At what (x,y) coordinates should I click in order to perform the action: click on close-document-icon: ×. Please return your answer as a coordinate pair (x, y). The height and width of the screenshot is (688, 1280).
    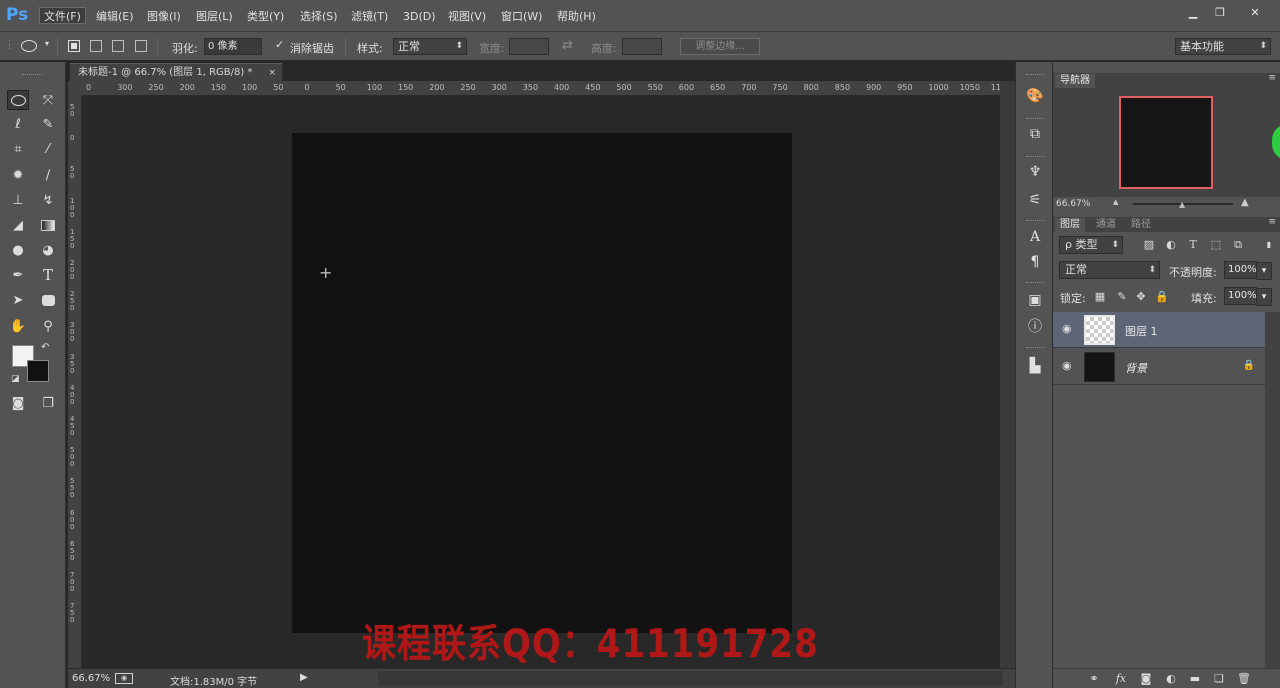
    Looking at the image, I should click on (272, 73).